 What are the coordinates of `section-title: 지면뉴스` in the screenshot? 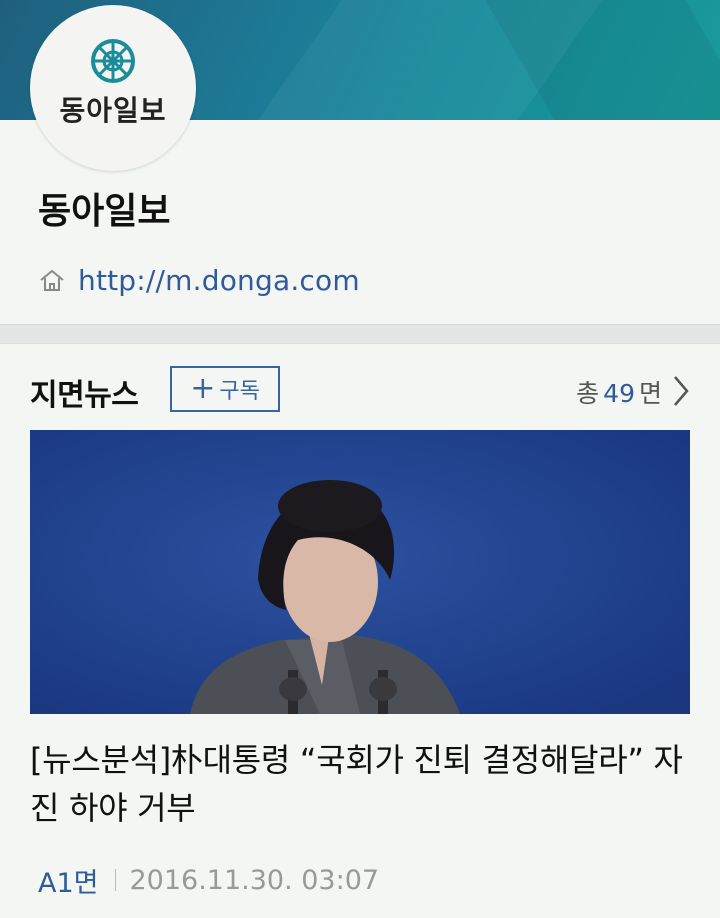 It's located at (84, 395).